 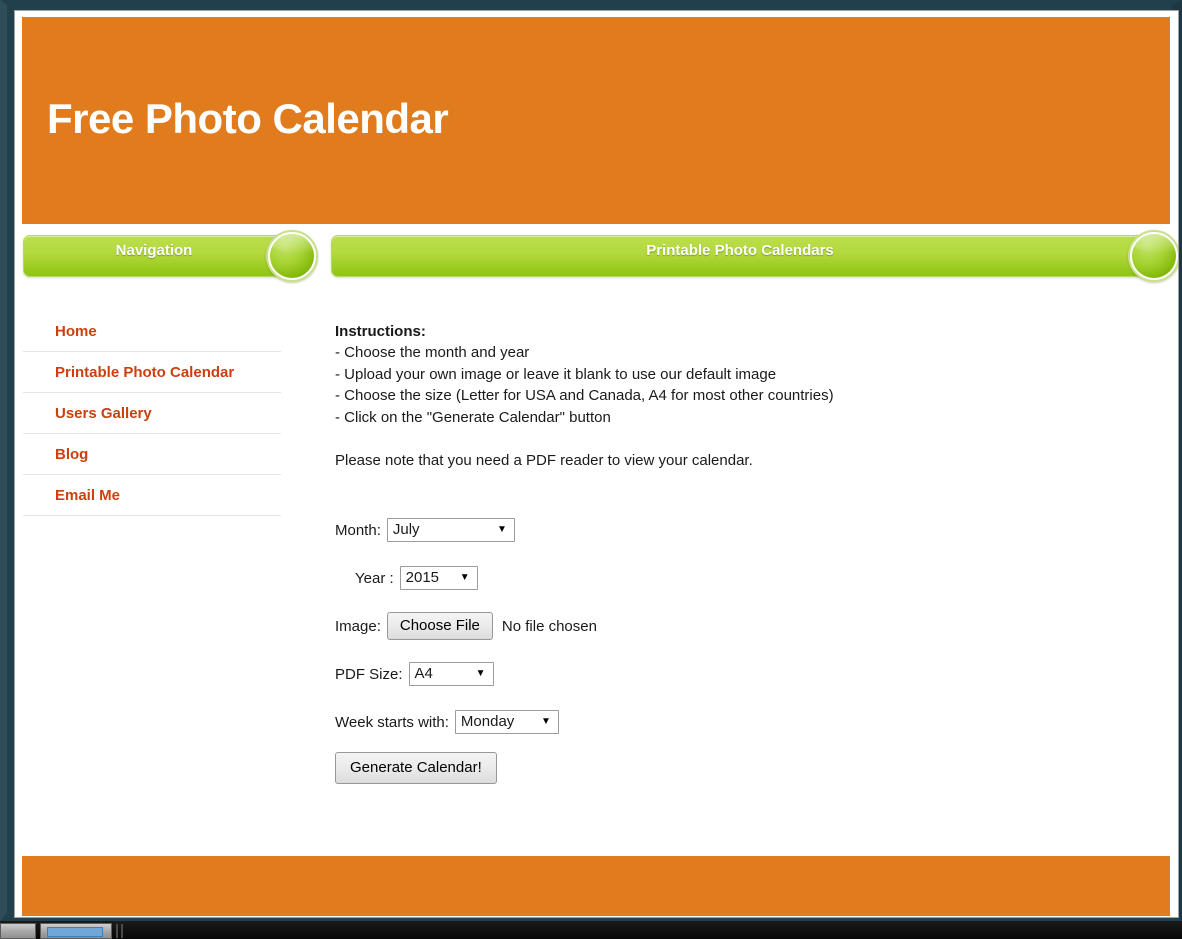 I want to click on site-footer, so click(x=596, y=886).